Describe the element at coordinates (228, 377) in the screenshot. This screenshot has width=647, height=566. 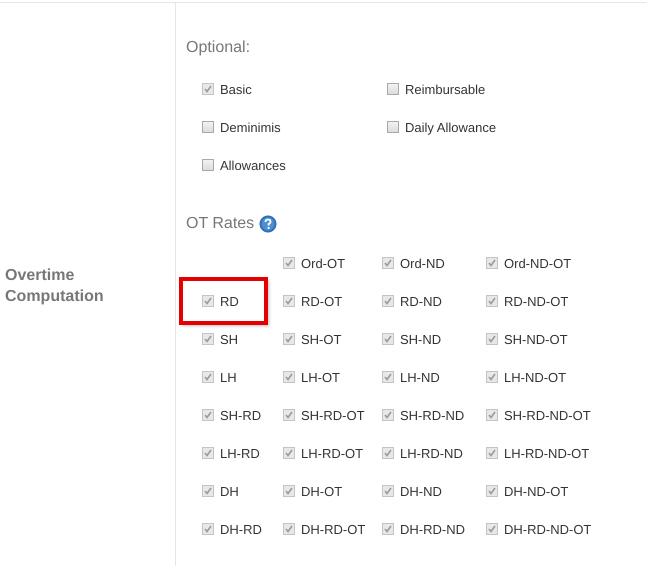
I see `checkbox-label: LH` at that location.